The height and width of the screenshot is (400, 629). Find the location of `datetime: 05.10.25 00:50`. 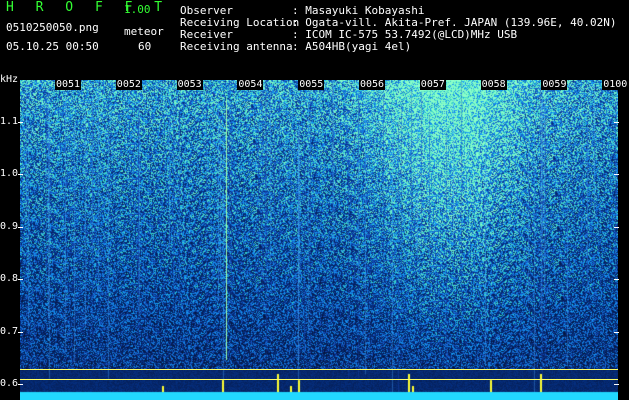

datetime: 05.10.25 00:50 is located at coordinates (52, 46).